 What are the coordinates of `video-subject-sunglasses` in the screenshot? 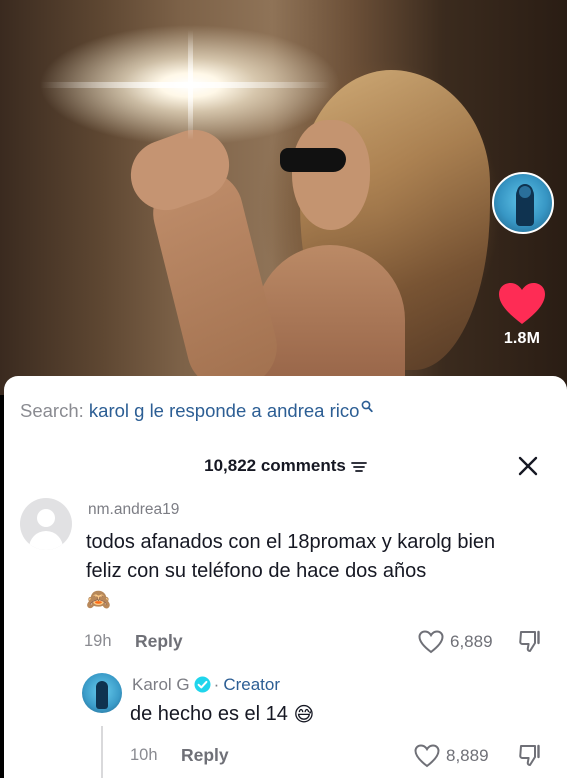 It's located at (313, 160).